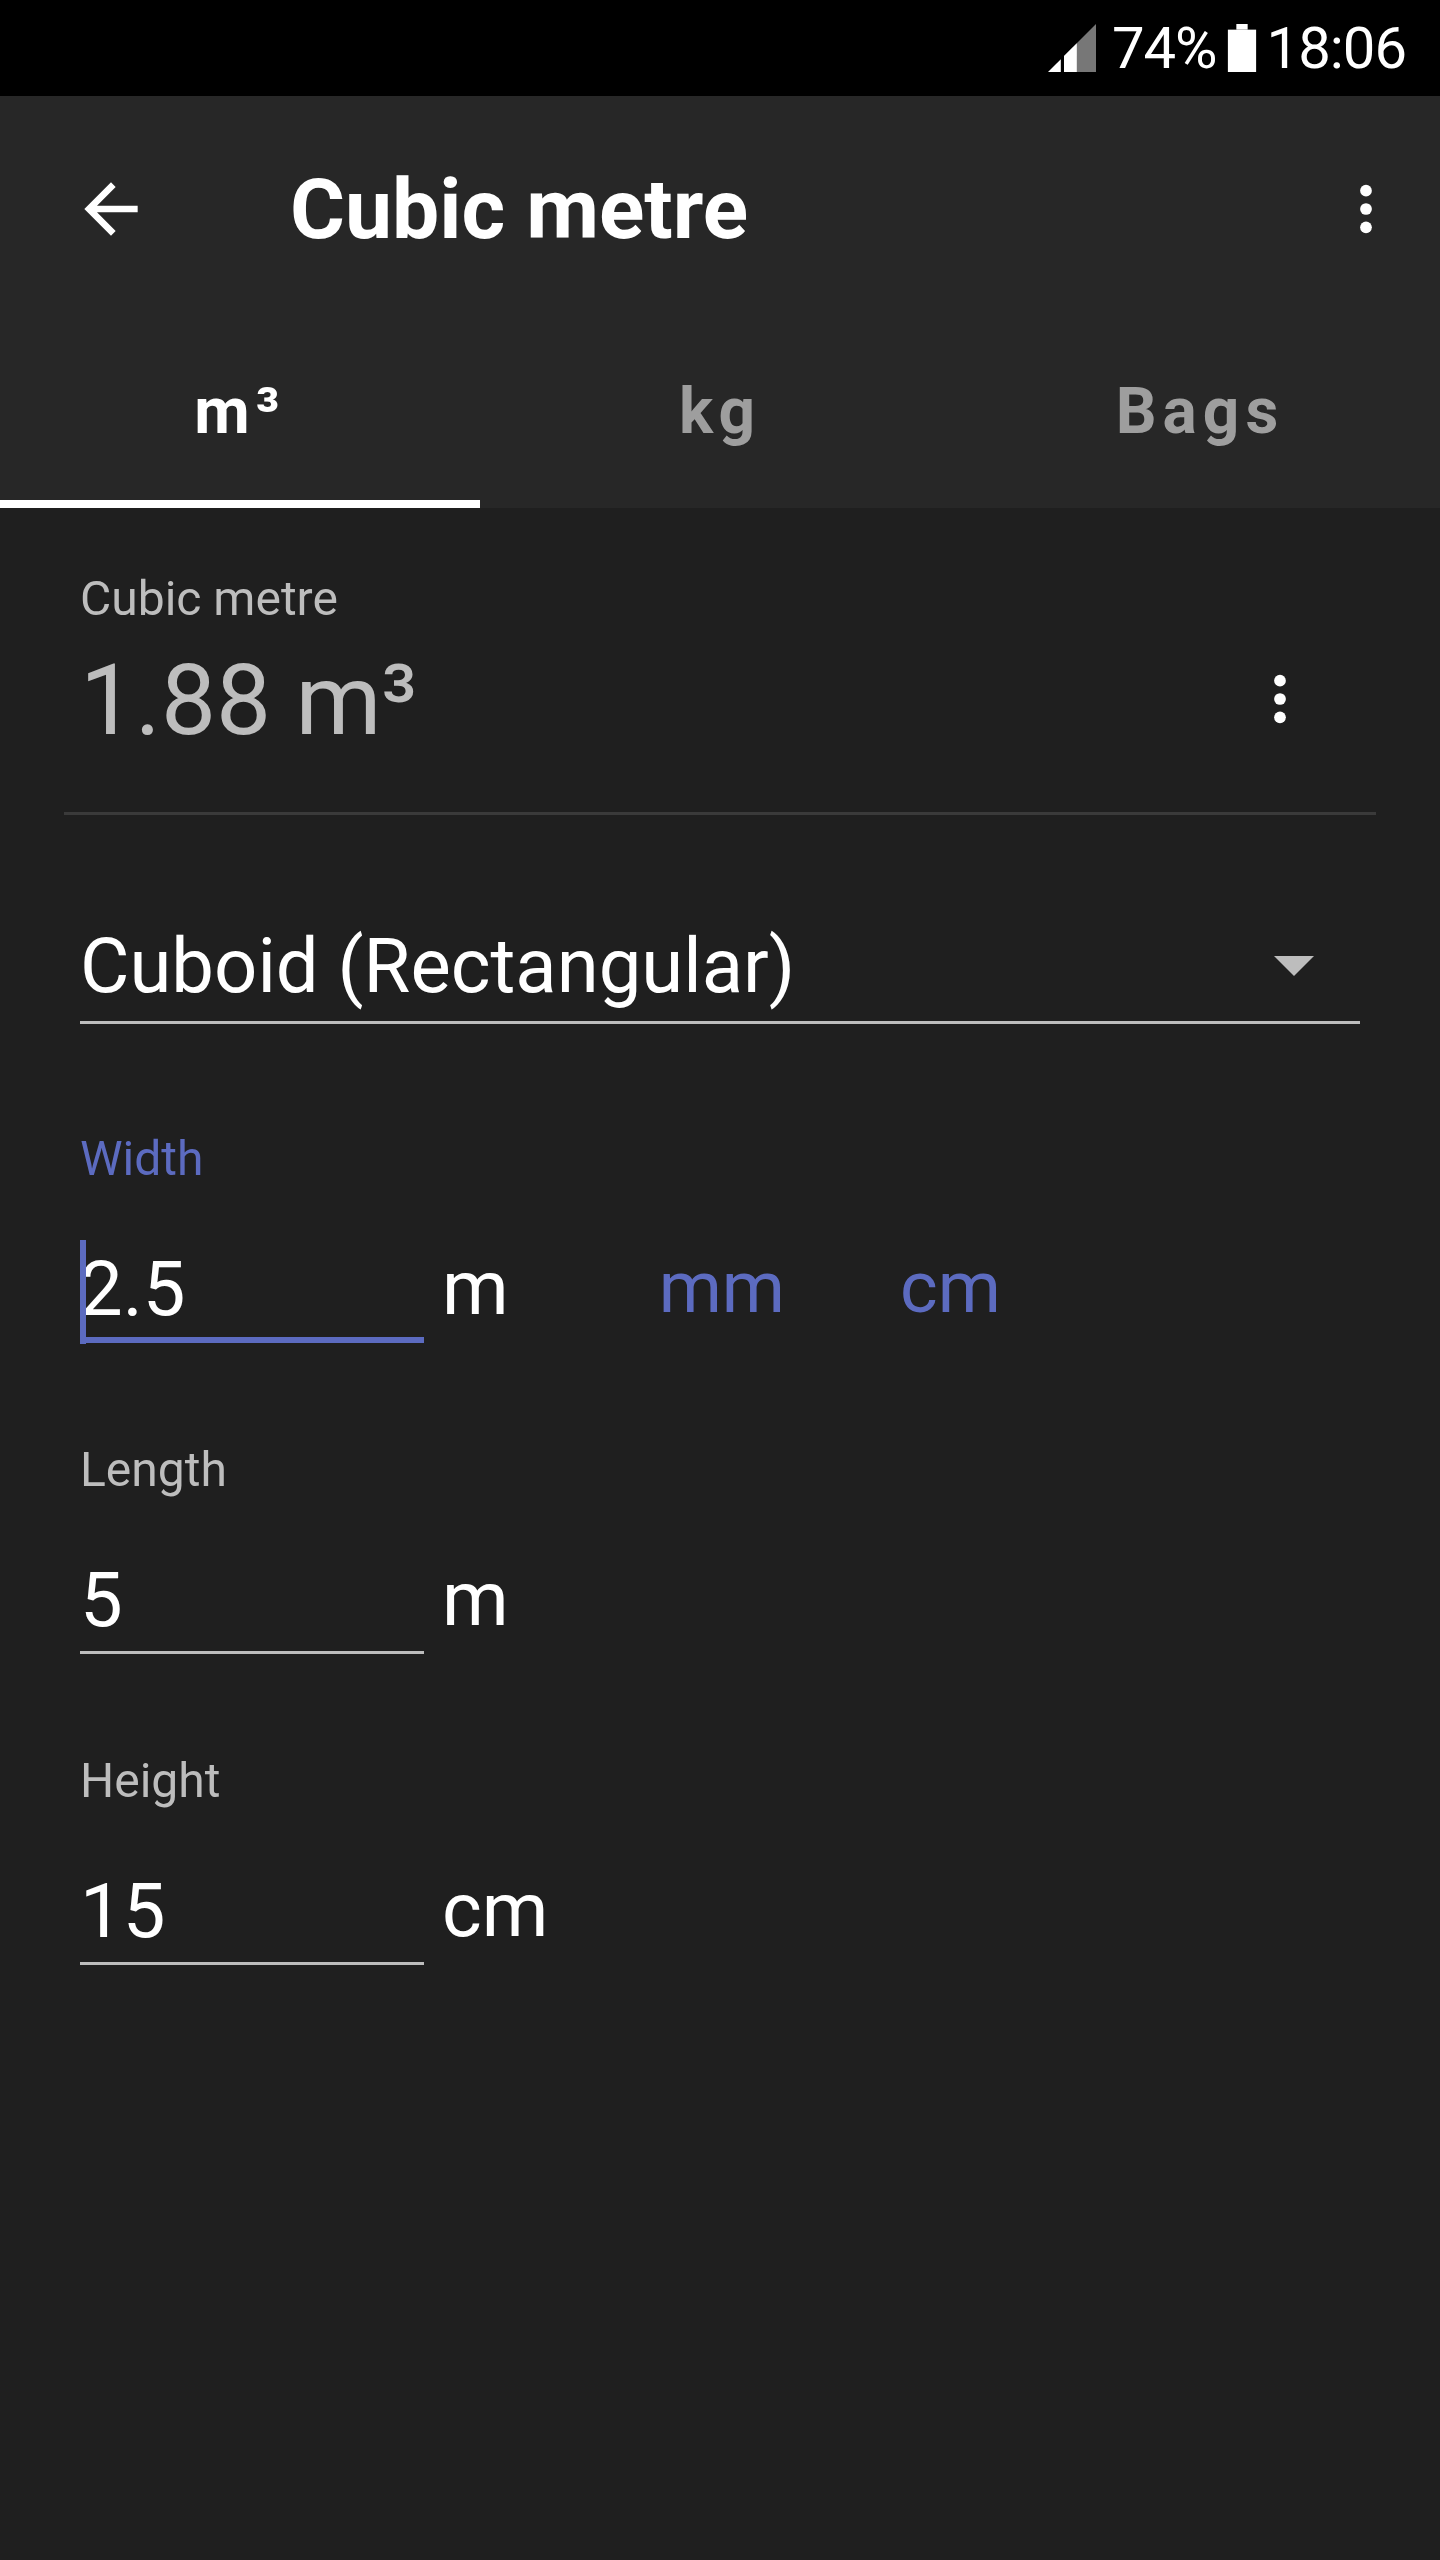 The width and height of the screenshot is (1440, 2560). Describe the element at coordinates (151, 1780) in the screenshot. I see `field-label: Height` at that location.